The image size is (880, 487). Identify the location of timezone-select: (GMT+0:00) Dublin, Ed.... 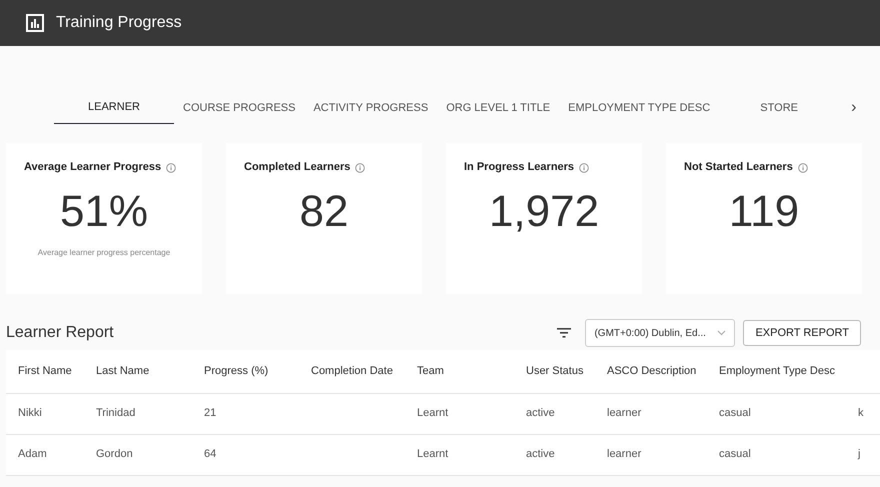
(660, 333).